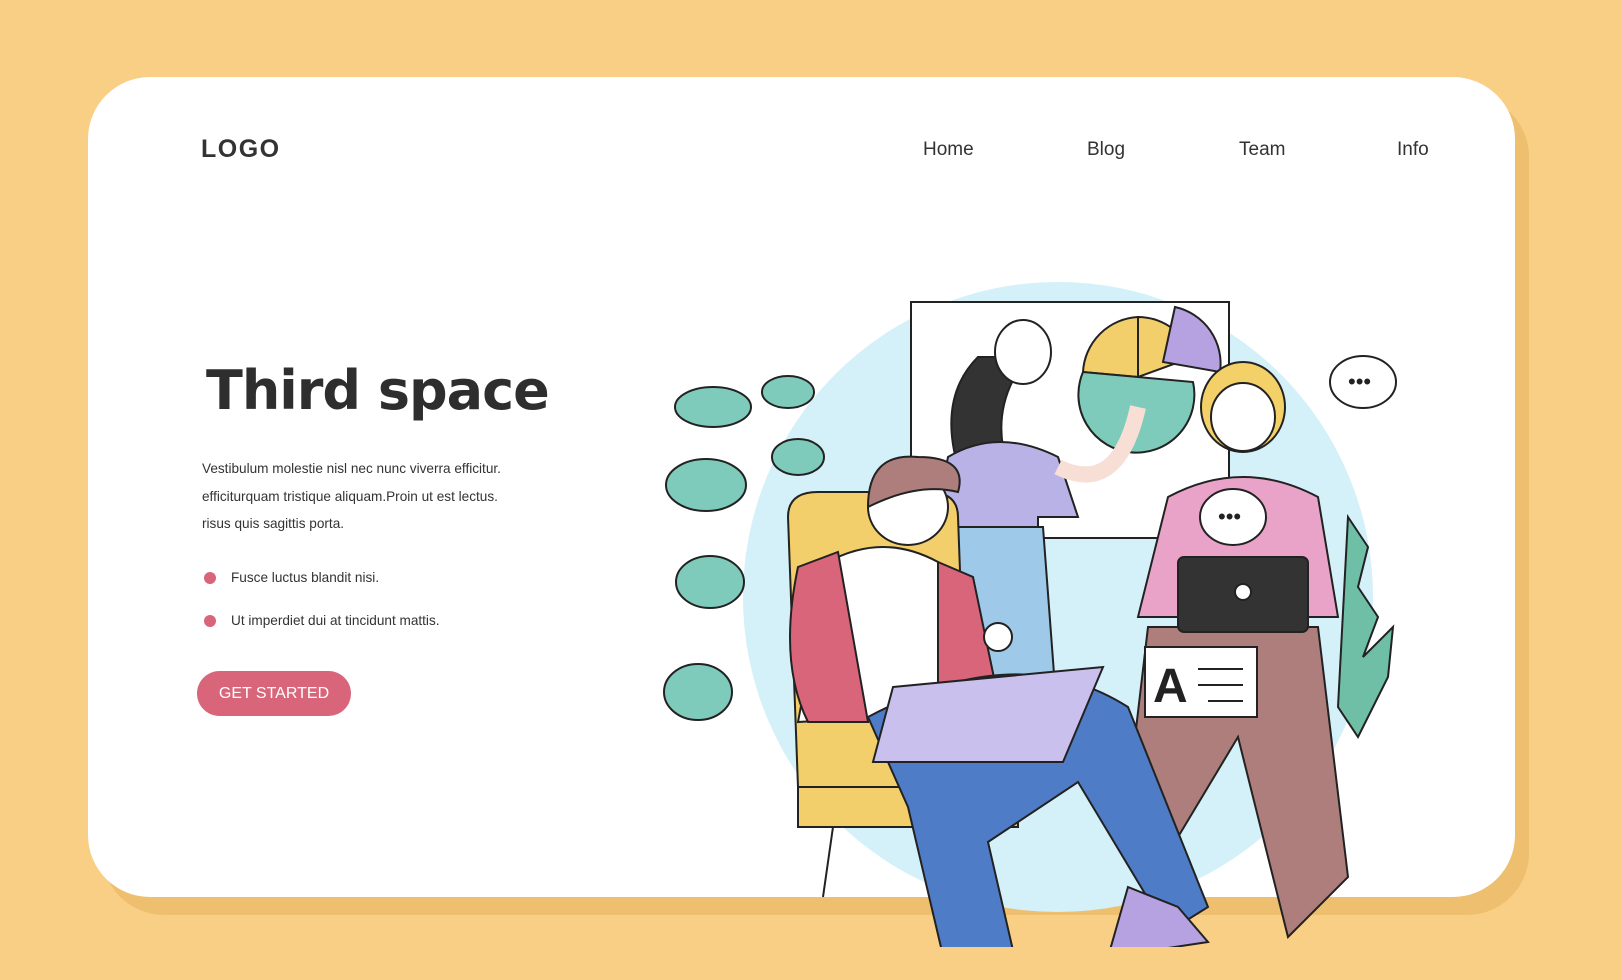 This screenshot has width=1621, height=980. Describe the element at coordinates (274, 693) in the screenshot. I see `get-started-button: GET STARTED` at that location.